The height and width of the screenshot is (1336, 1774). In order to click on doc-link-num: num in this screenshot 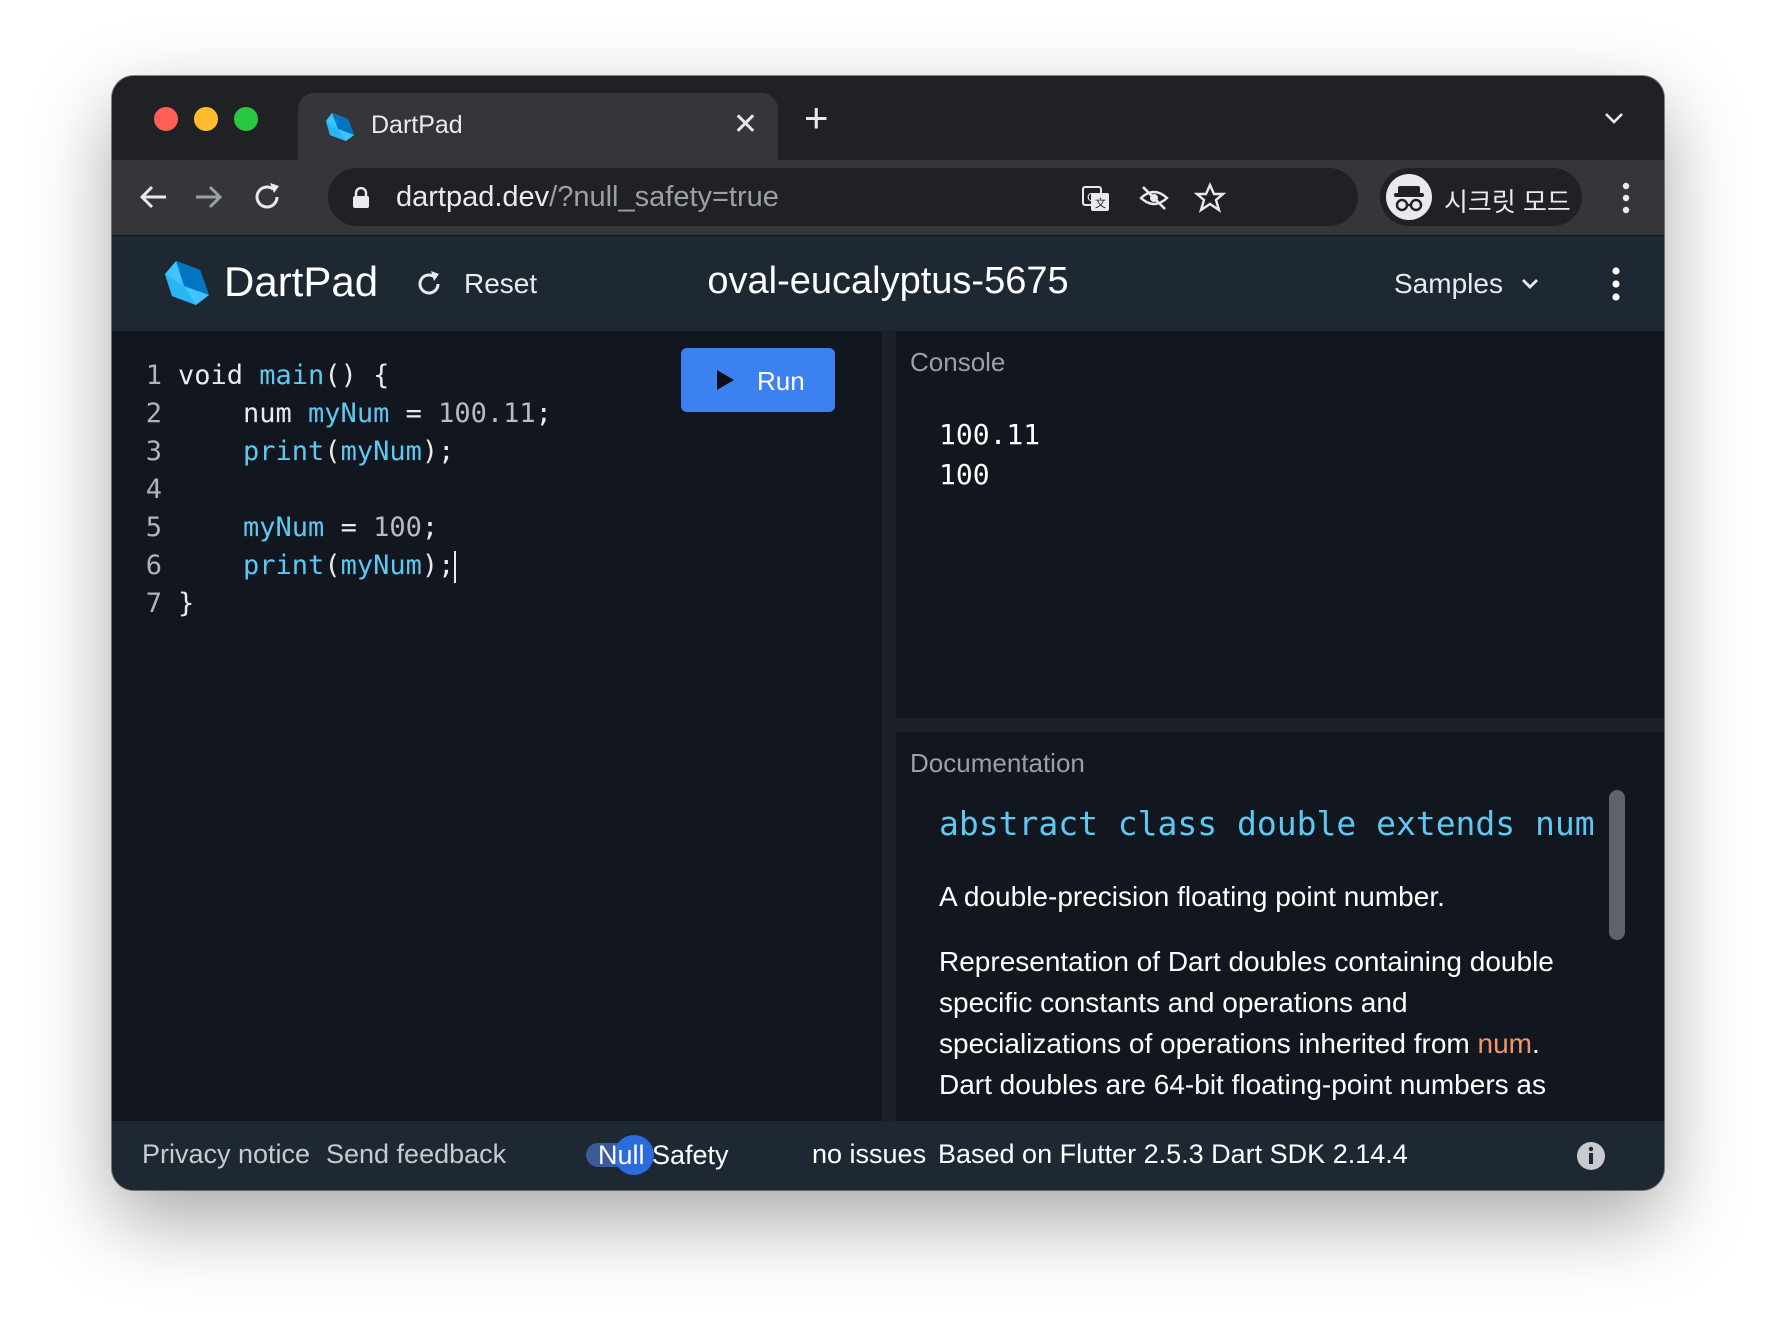, I will do `click(1505, 1043)`.